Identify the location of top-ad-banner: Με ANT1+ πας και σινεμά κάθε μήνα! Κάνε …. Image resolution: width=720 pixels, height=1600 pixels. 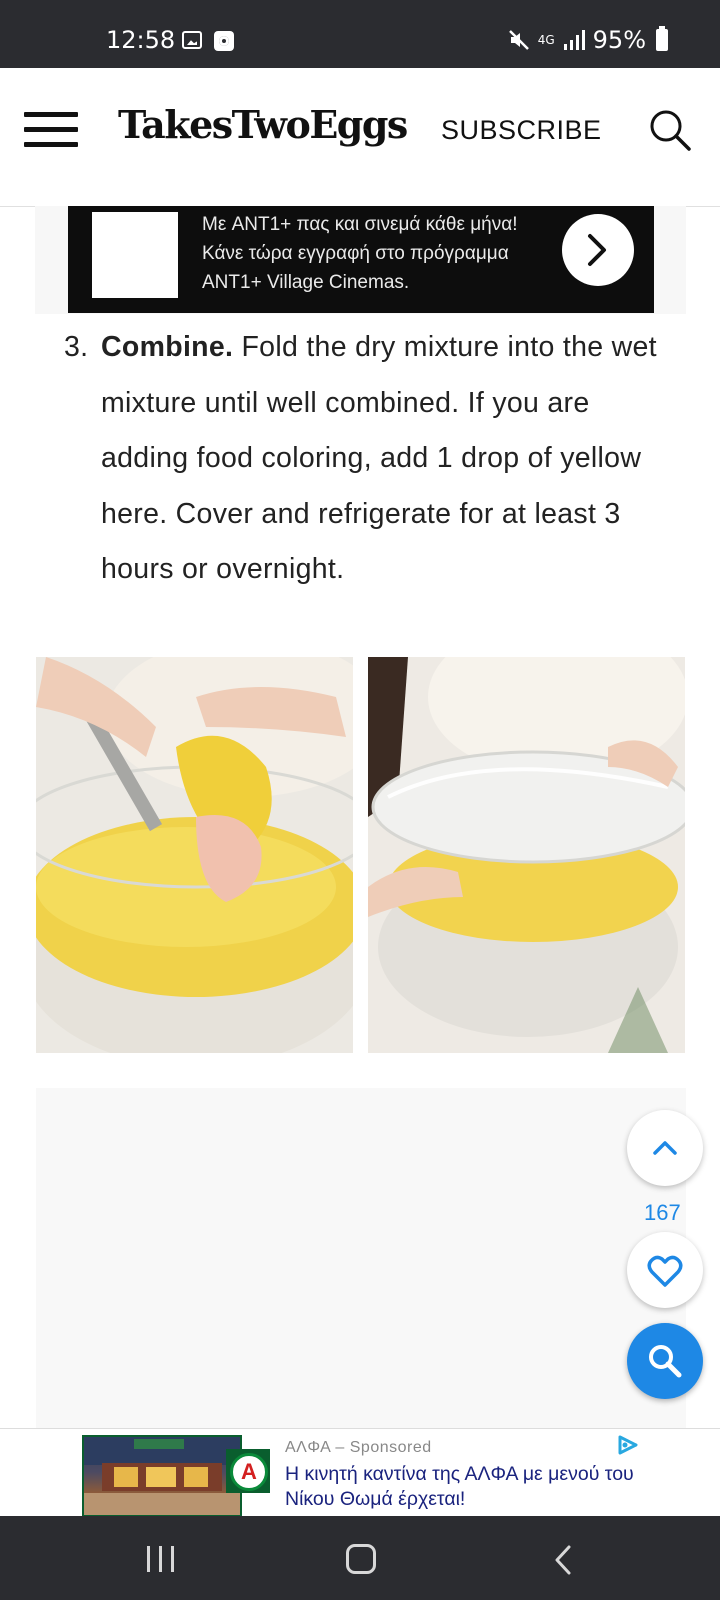
(361, 259).